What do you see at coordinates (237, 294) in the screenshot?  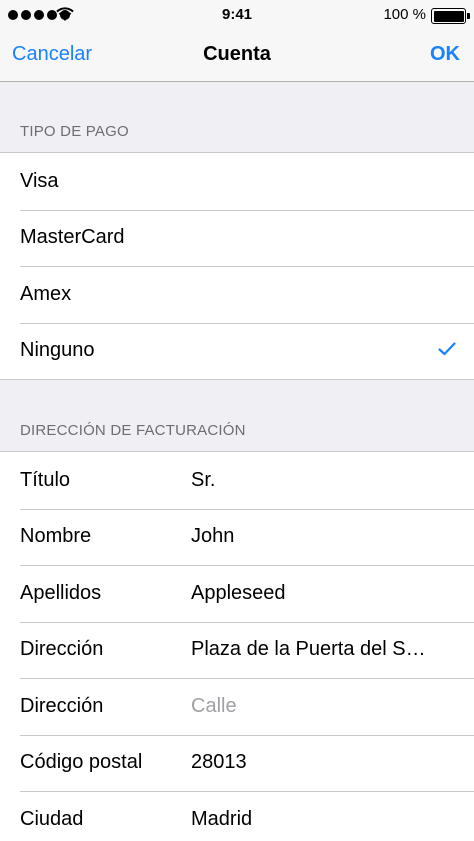 I see `payment-option-amex: Amex` at bounding box center [237, 294].